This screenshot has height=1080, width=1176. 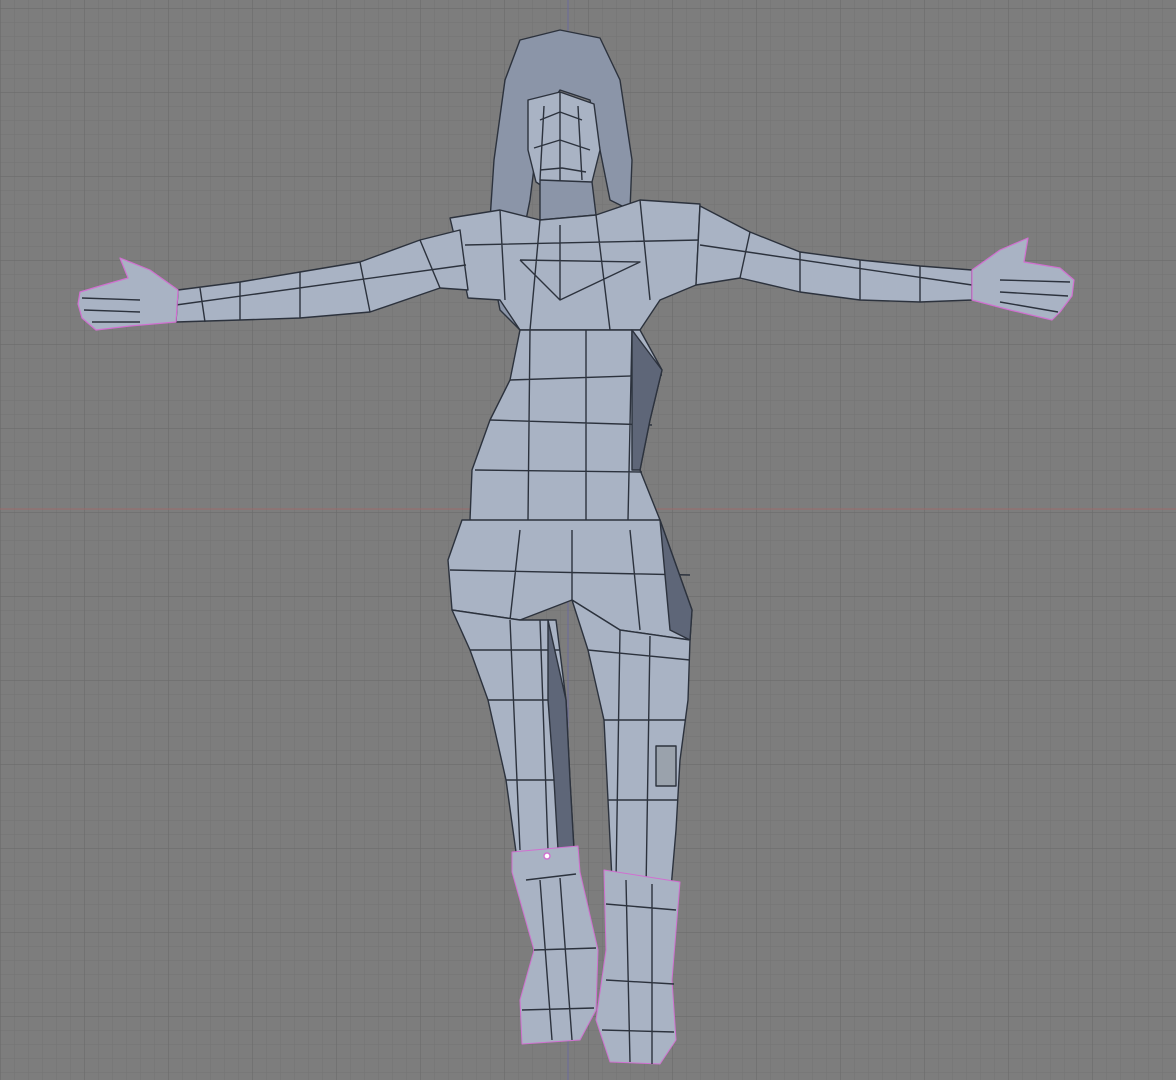 I want to click on right-boot-mesh, so click(x=638, y=967).